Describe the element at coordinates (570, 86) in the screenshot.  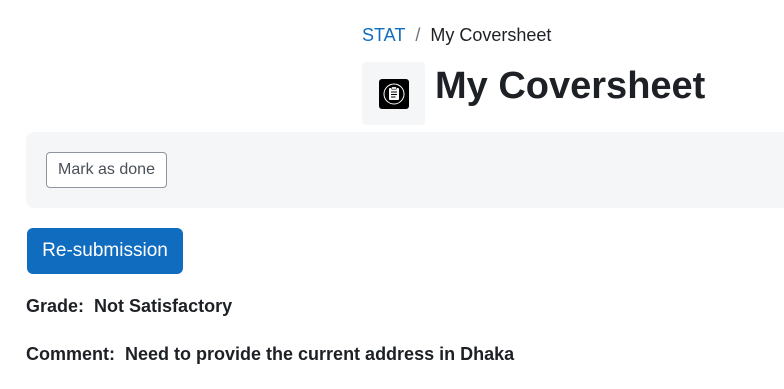
I see `page-title: My Coversheet` at that location.